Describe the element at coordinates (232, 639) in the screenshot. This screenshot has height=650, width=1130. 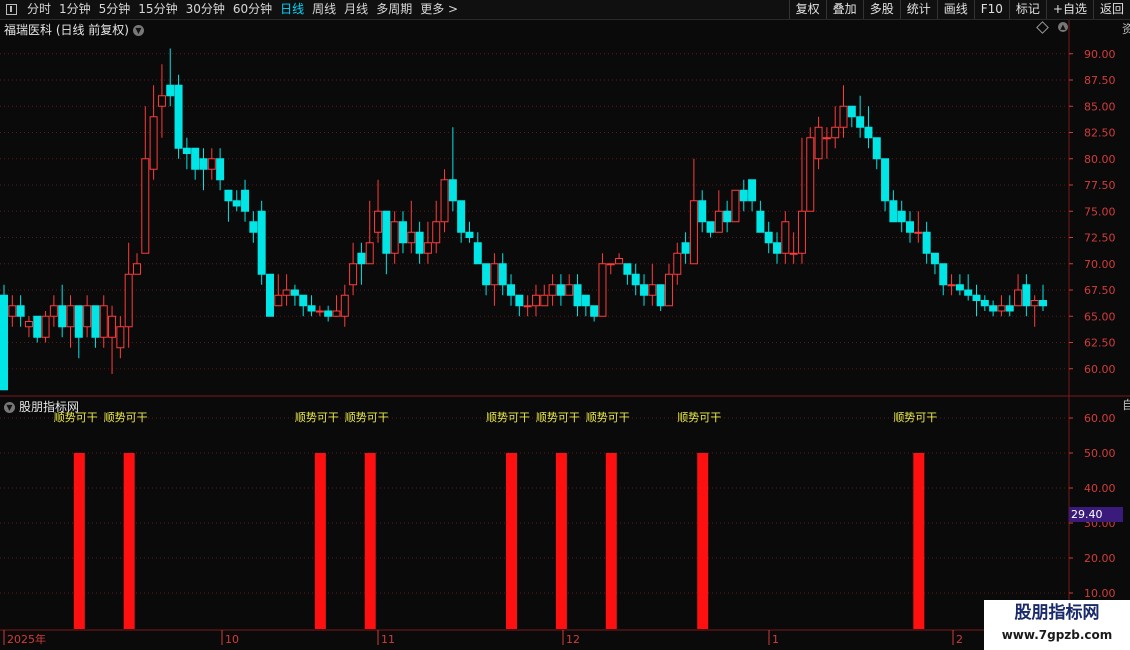
I see `x-tick-label: 10` at that location.